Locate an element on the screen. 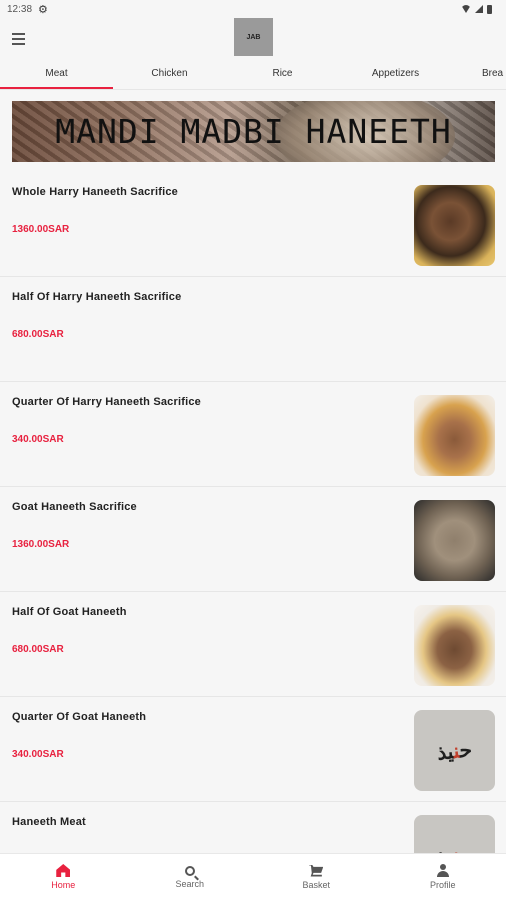 The width and height of the screenshot is (506, 900). tab-appetizers: Appetizers is located at coordinates (395, 74).